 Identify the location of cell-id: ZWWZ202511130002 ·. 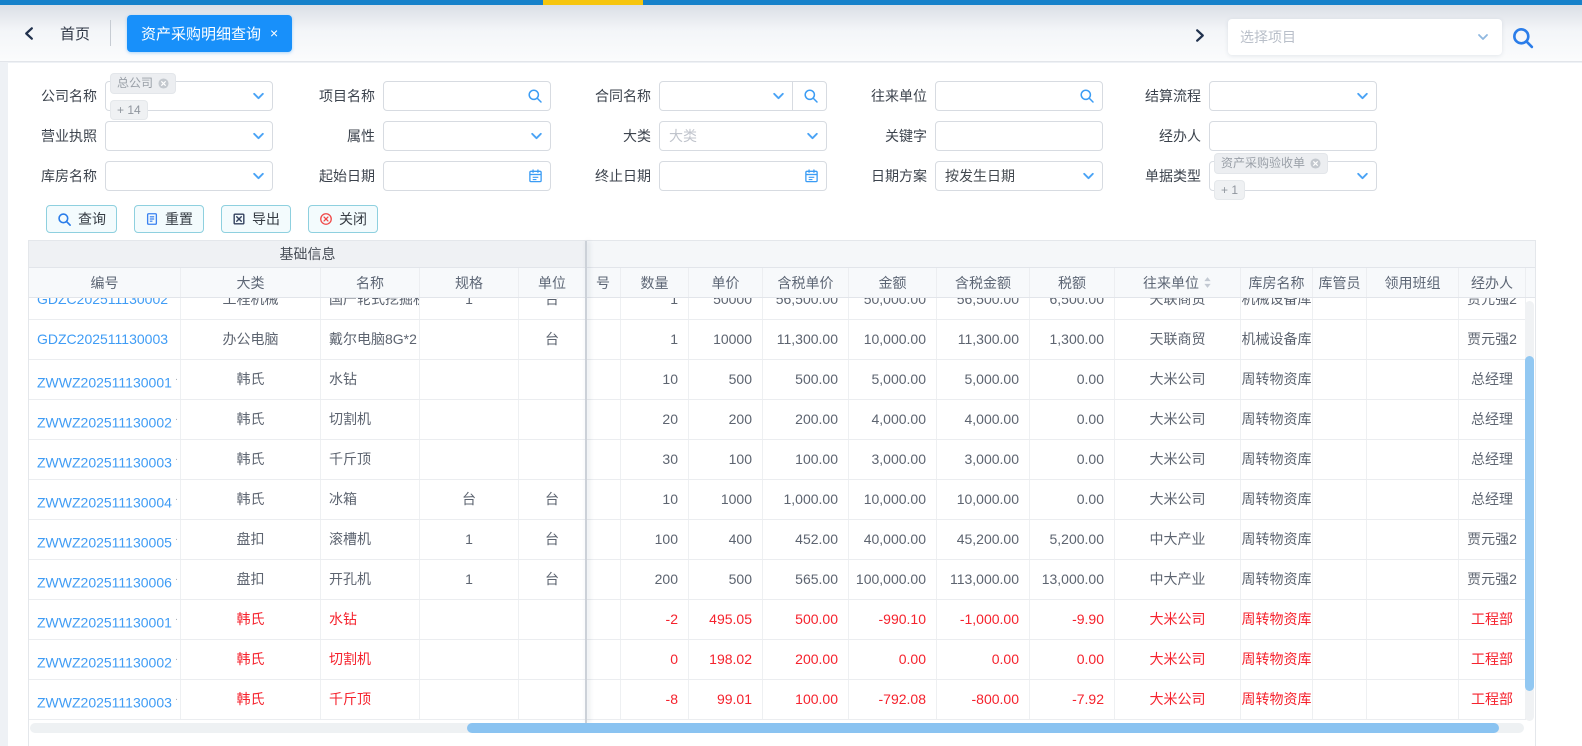
(105, 419).